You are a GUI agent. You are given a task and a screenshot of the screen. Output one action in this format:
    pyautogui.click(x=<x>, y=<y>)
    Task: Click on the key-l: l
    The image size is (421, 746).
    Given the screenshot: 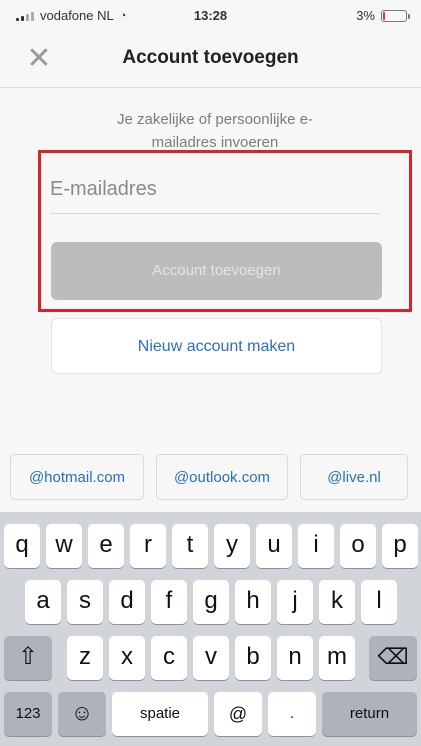 What is the action you would take?
    pyautogui.click(x=379, y=602)
    